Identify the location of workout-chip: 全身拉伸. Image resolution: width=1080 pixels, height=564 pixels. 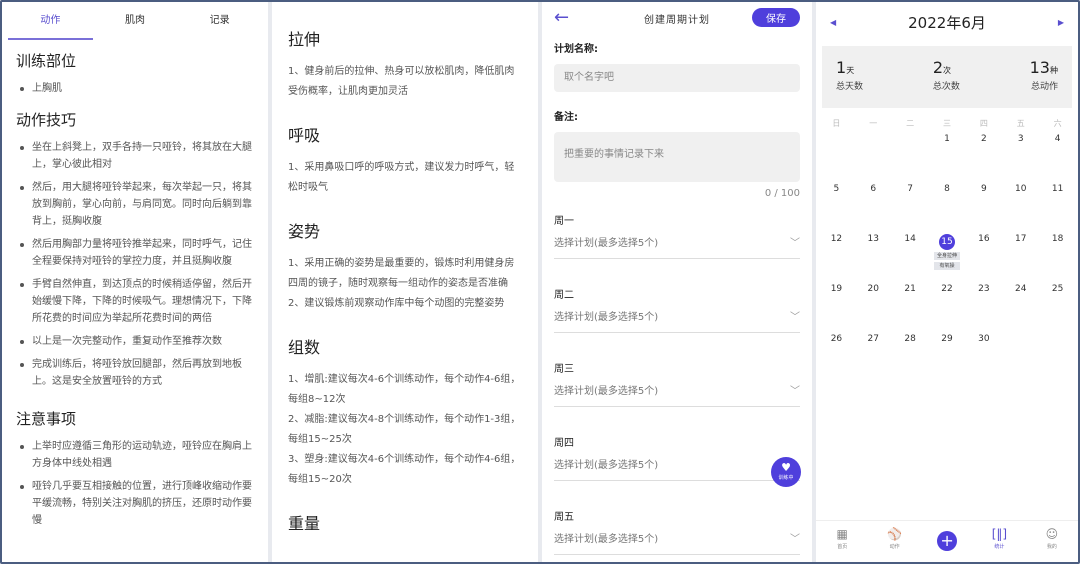
(946, 256).